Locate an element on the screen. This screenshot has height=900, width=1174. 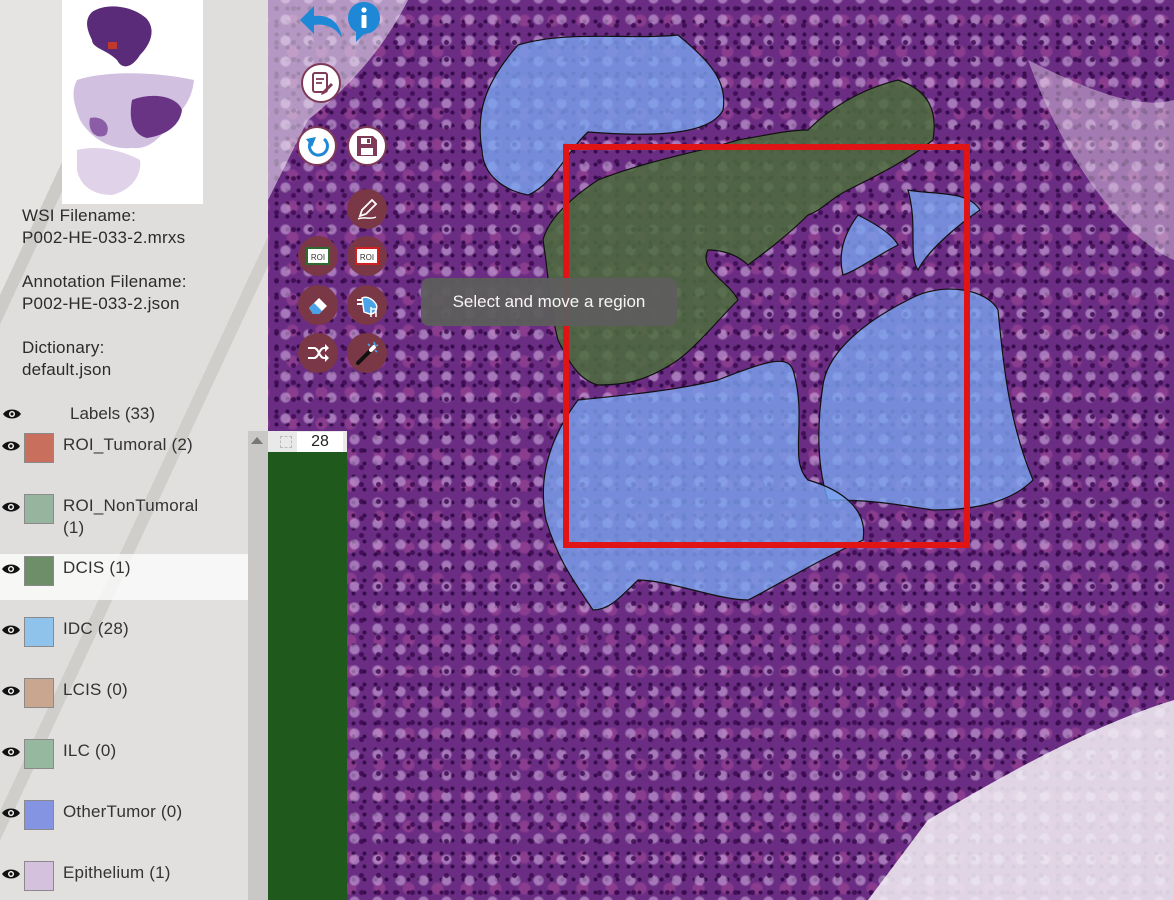
tooltip: Select and move a region is located at coordinates (549, 302).